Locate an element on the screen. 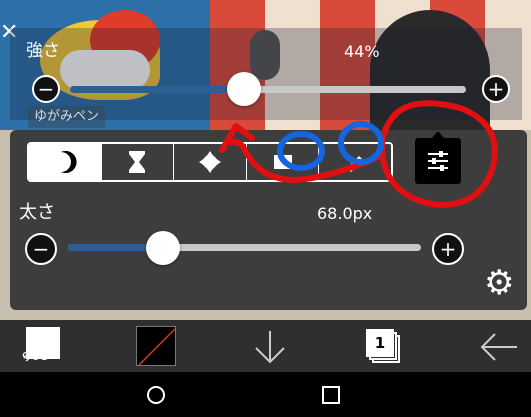 The width and height of the screenshot is (531, 417). strength-value: 44% is located at coordinates (362, 51).